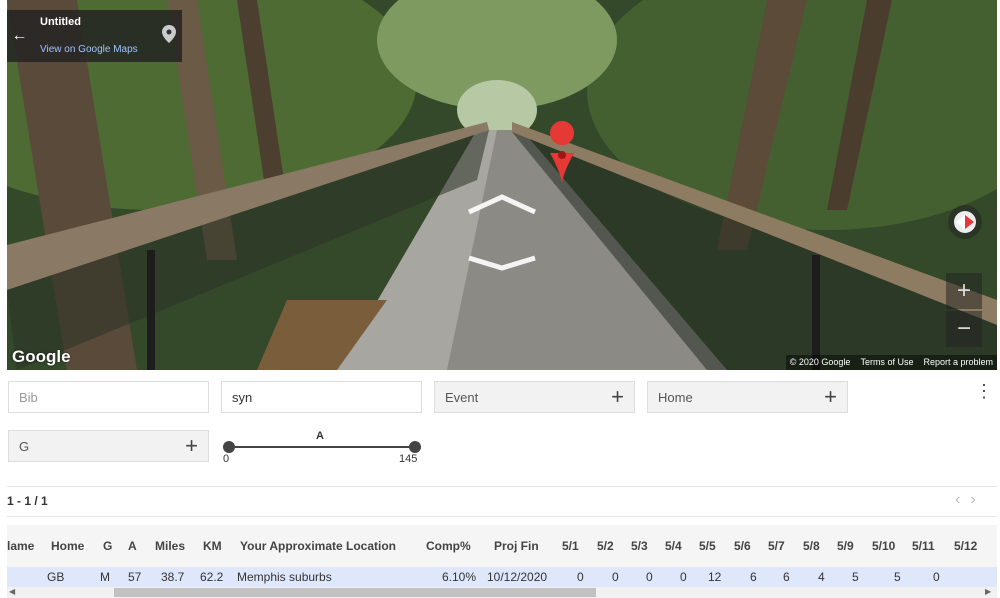 Image resolution: width=1000 pixels, height=598 pixels. What do you see at coordinates (962, 499) in the screenshot?
I see `prev-page-icon: ‹` at bounding box center [962, 499].